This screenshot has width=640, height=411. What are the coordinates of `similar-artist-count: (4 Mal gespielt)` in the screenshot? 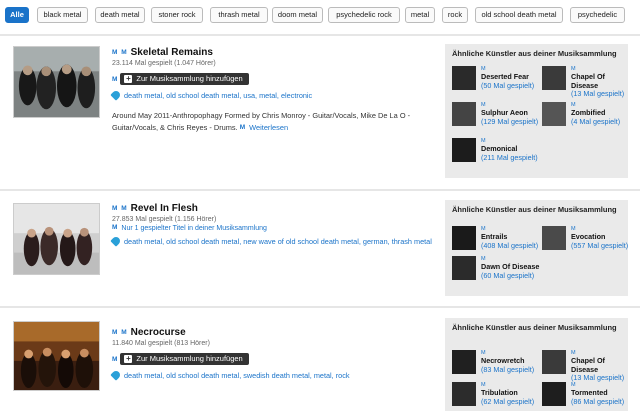 It's located at (596, 121).